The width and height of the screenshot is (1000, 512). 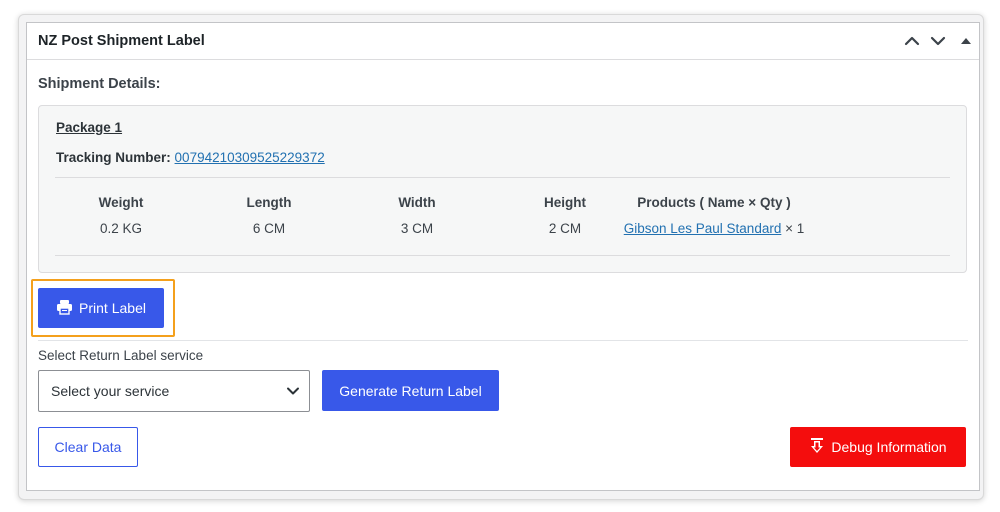 What do you see at coordinates (99, 84) in the screenshot?
I see `shipment-details-title: Shipment Details:` at bounding box center [99, 84].